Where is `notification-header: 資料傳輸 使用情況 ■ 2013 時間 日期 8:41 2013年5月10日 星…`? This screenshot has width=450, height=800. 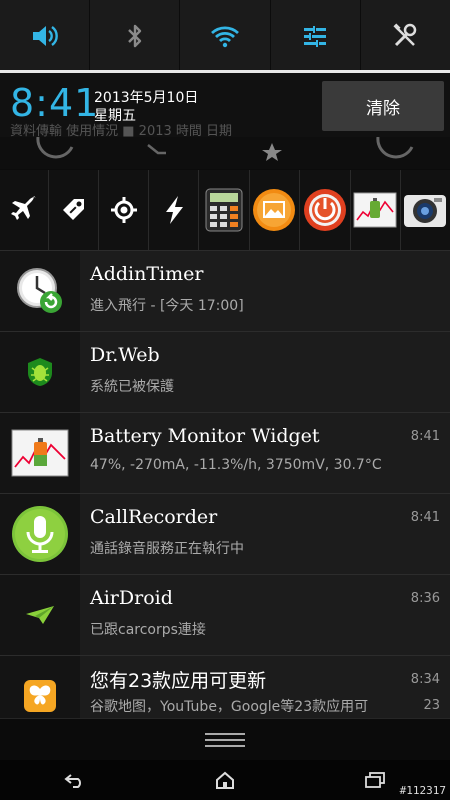 notification-header: 資料傳輸 使用情況 ■ 2013 時間 日期 8:41 2013年5月10日 星… is located at coordinates (225, 105).